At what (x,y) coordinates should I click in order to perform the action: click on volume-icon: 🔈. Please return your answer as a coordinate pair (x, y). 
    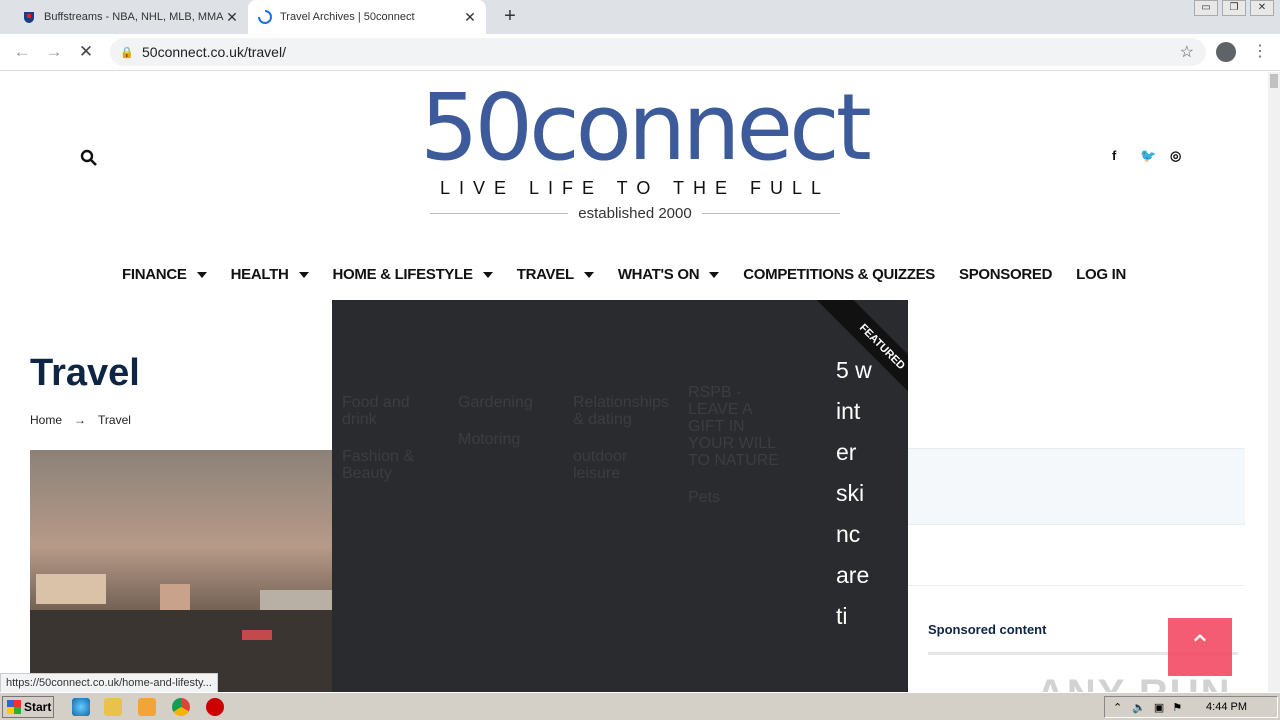
    Looking at the image, I should click on (1139, 707).